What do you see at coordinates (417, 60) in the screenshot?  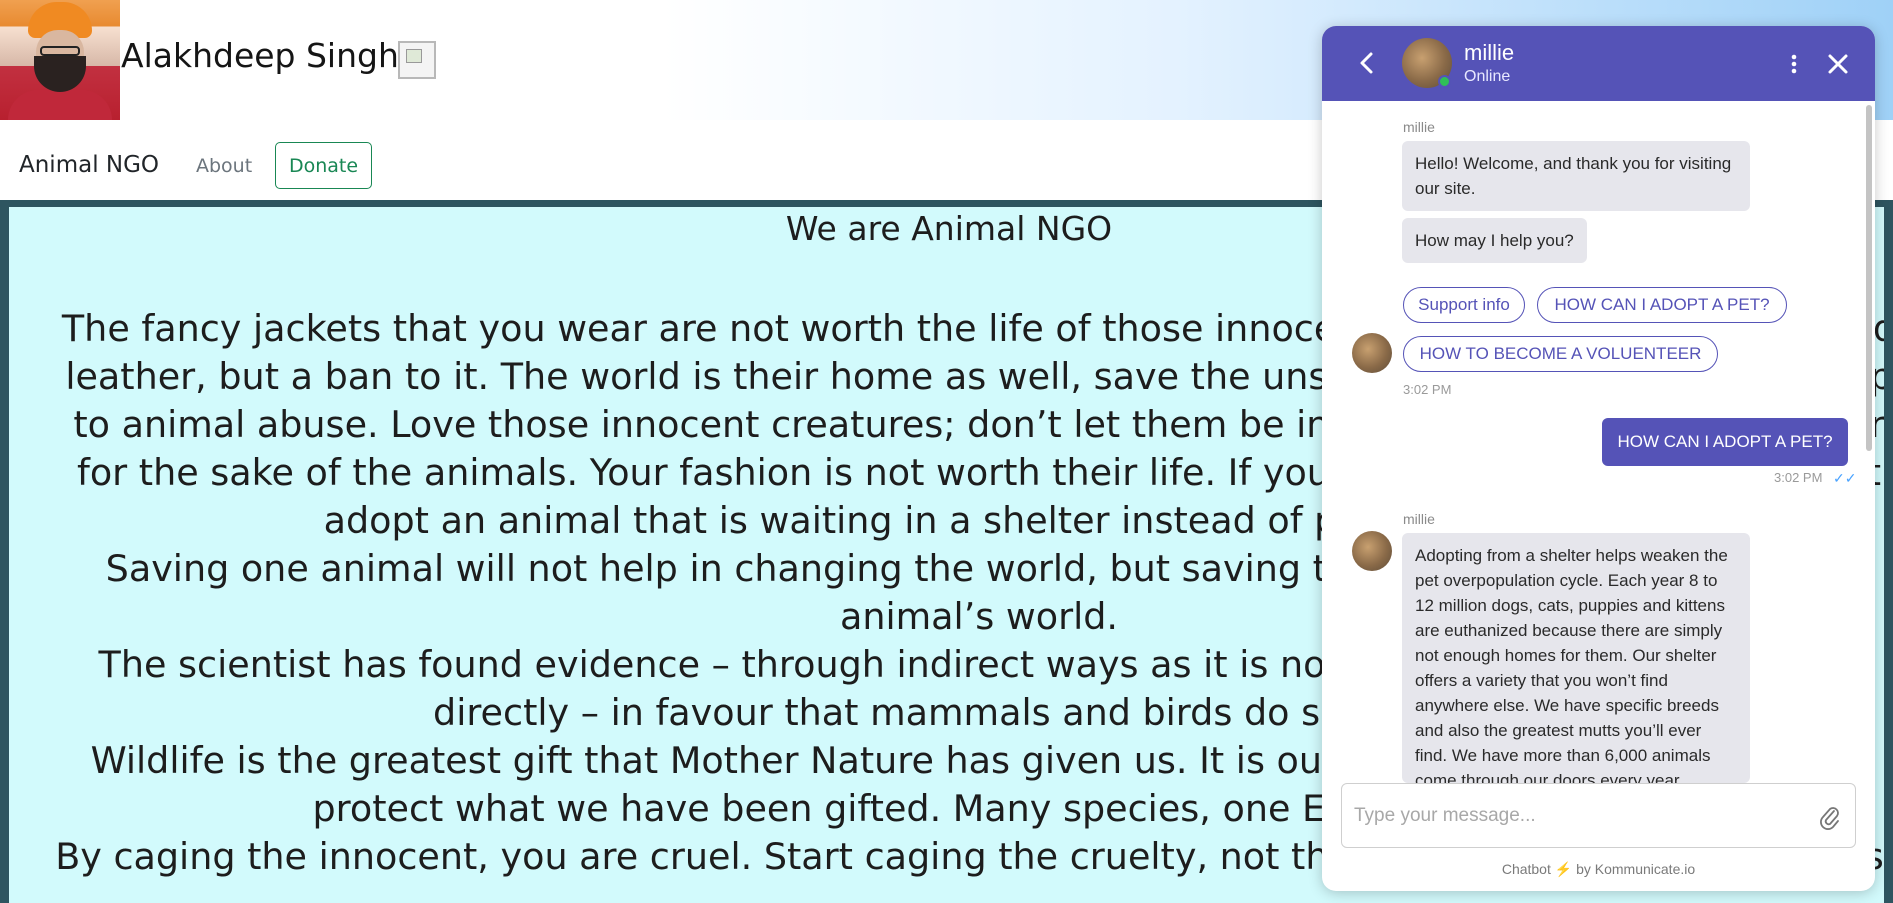 I see `broken-image-icon` at bounding box center [417, 60].